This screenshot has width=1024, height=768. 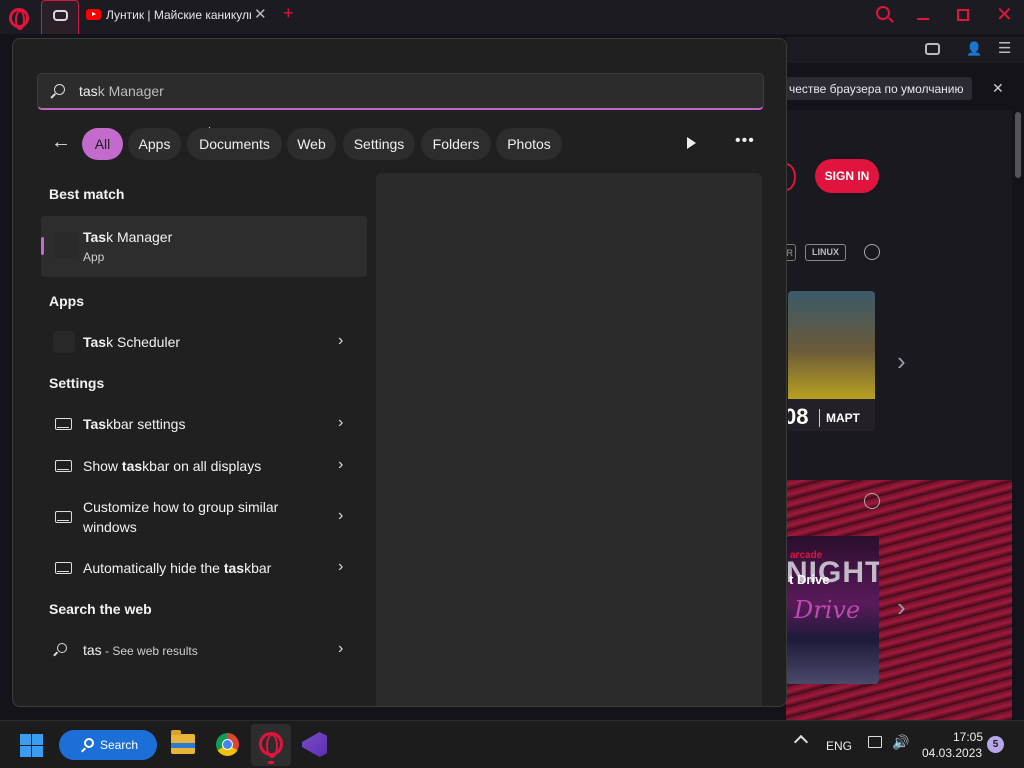 What do you see at coordinates (923, 19) in the screenshot?
I see `minimize-button` at bounding box center [923, 19].